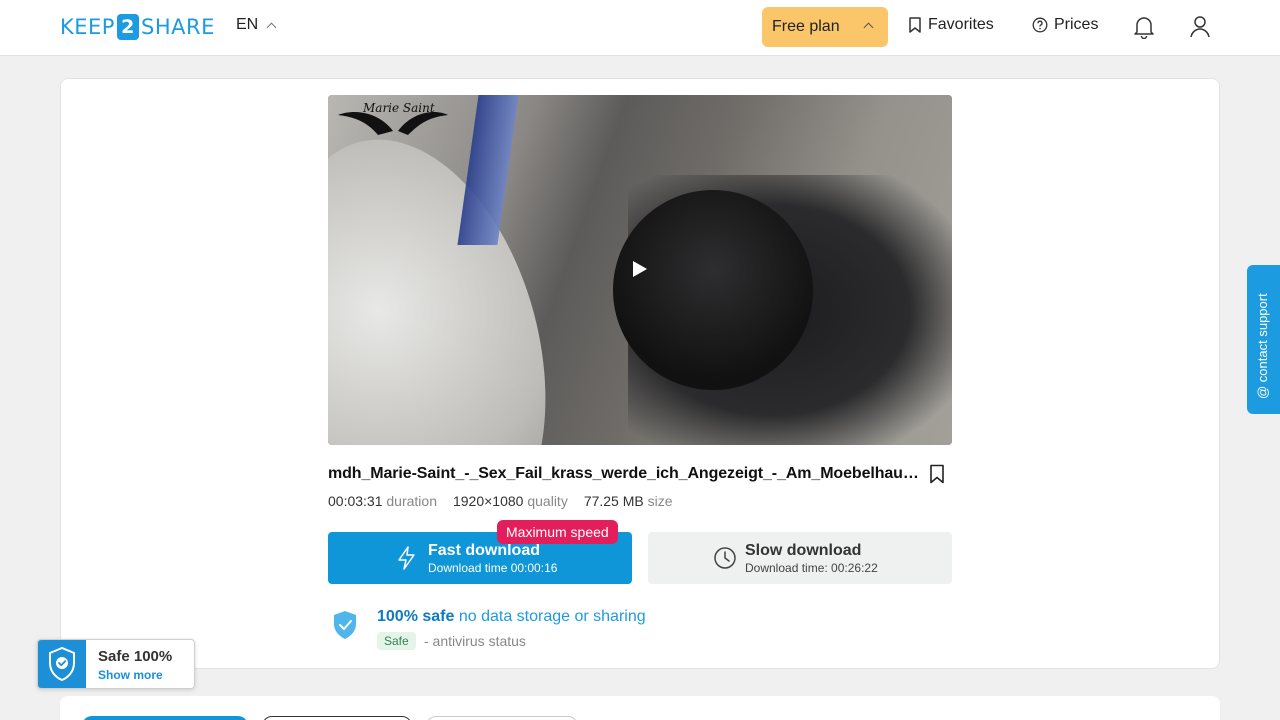 The height and width of the screenshot is (720, 1280). I want to click on quality-item: 1920×1080 quality, so click(510, 501).